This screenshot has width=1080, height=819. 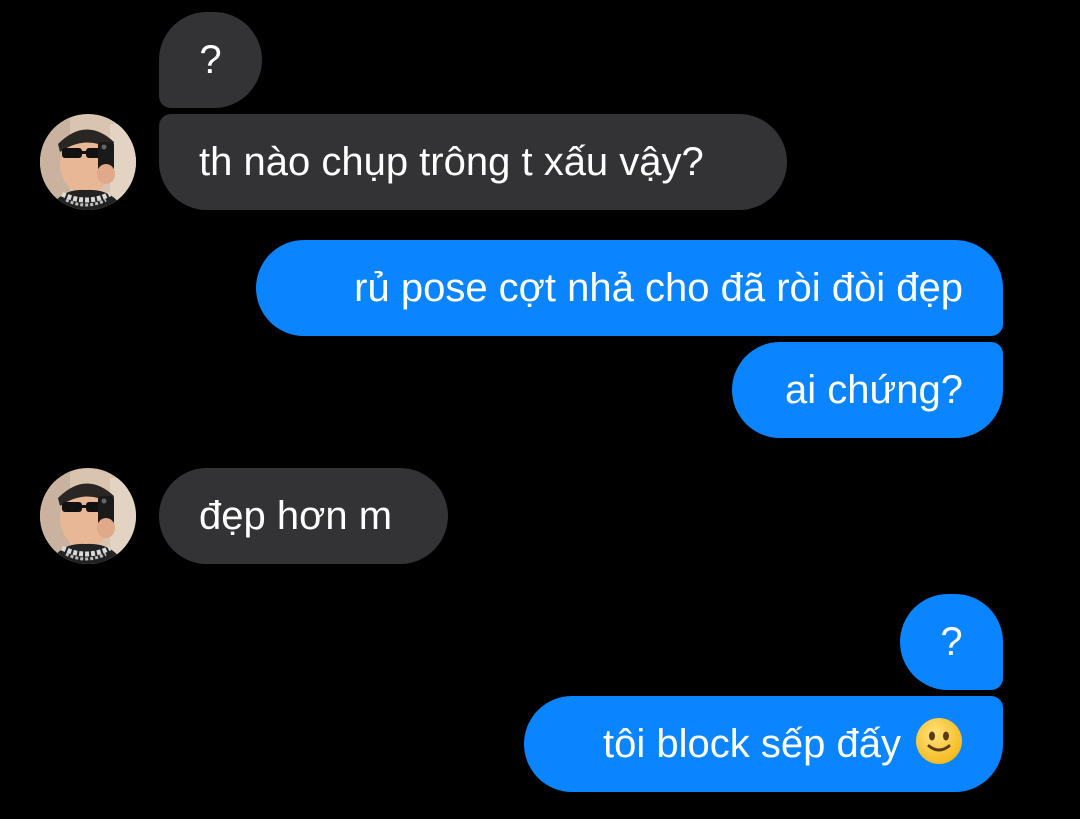 I want to click on message-text: đẹp hơn m, so click(x=296, y=516).